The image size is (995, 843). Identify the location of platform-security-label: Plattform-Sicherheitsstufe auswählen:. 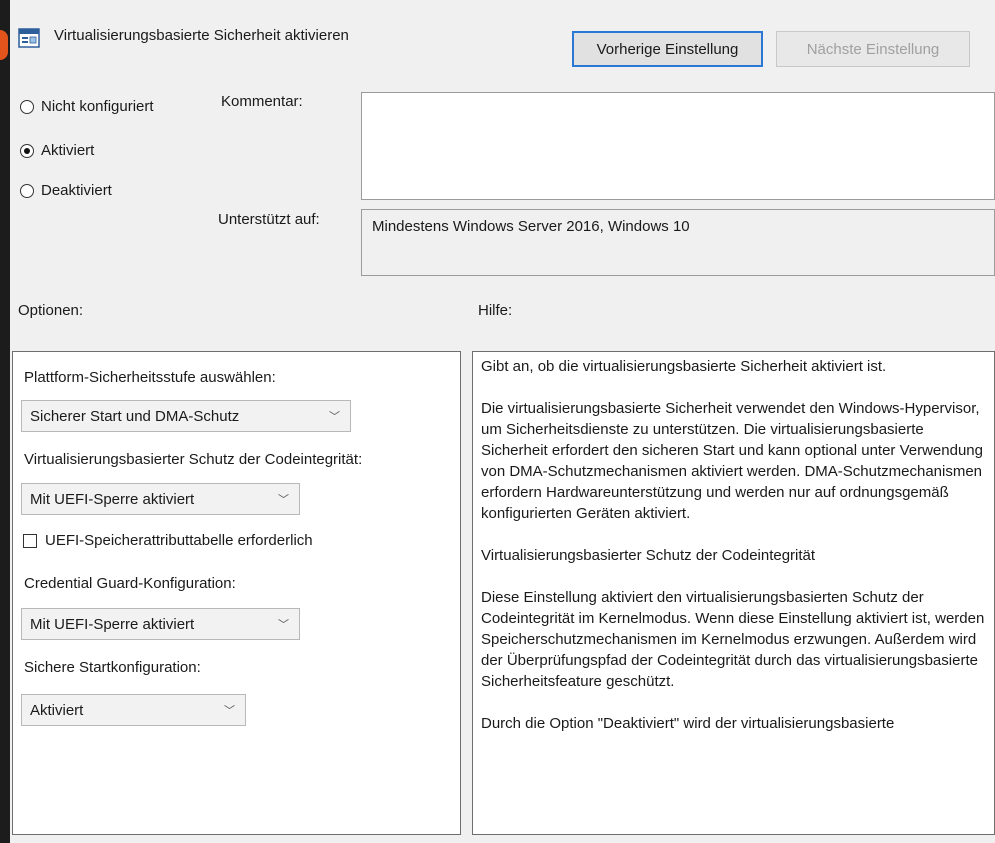
(150, 377).